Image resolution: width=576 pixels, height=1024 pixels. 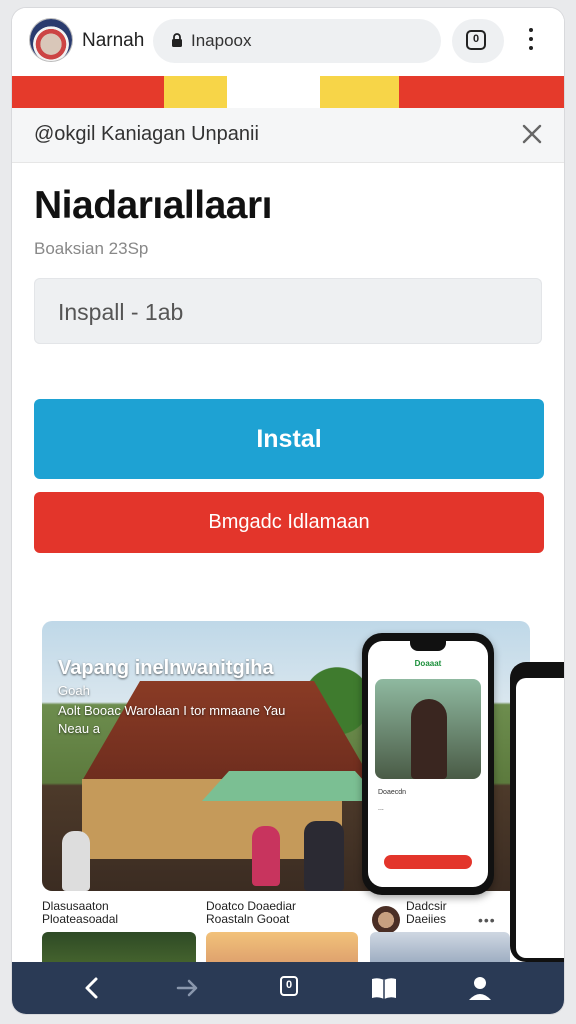 I want to click on url-text: Inapoox, so click(x=221, y=40).